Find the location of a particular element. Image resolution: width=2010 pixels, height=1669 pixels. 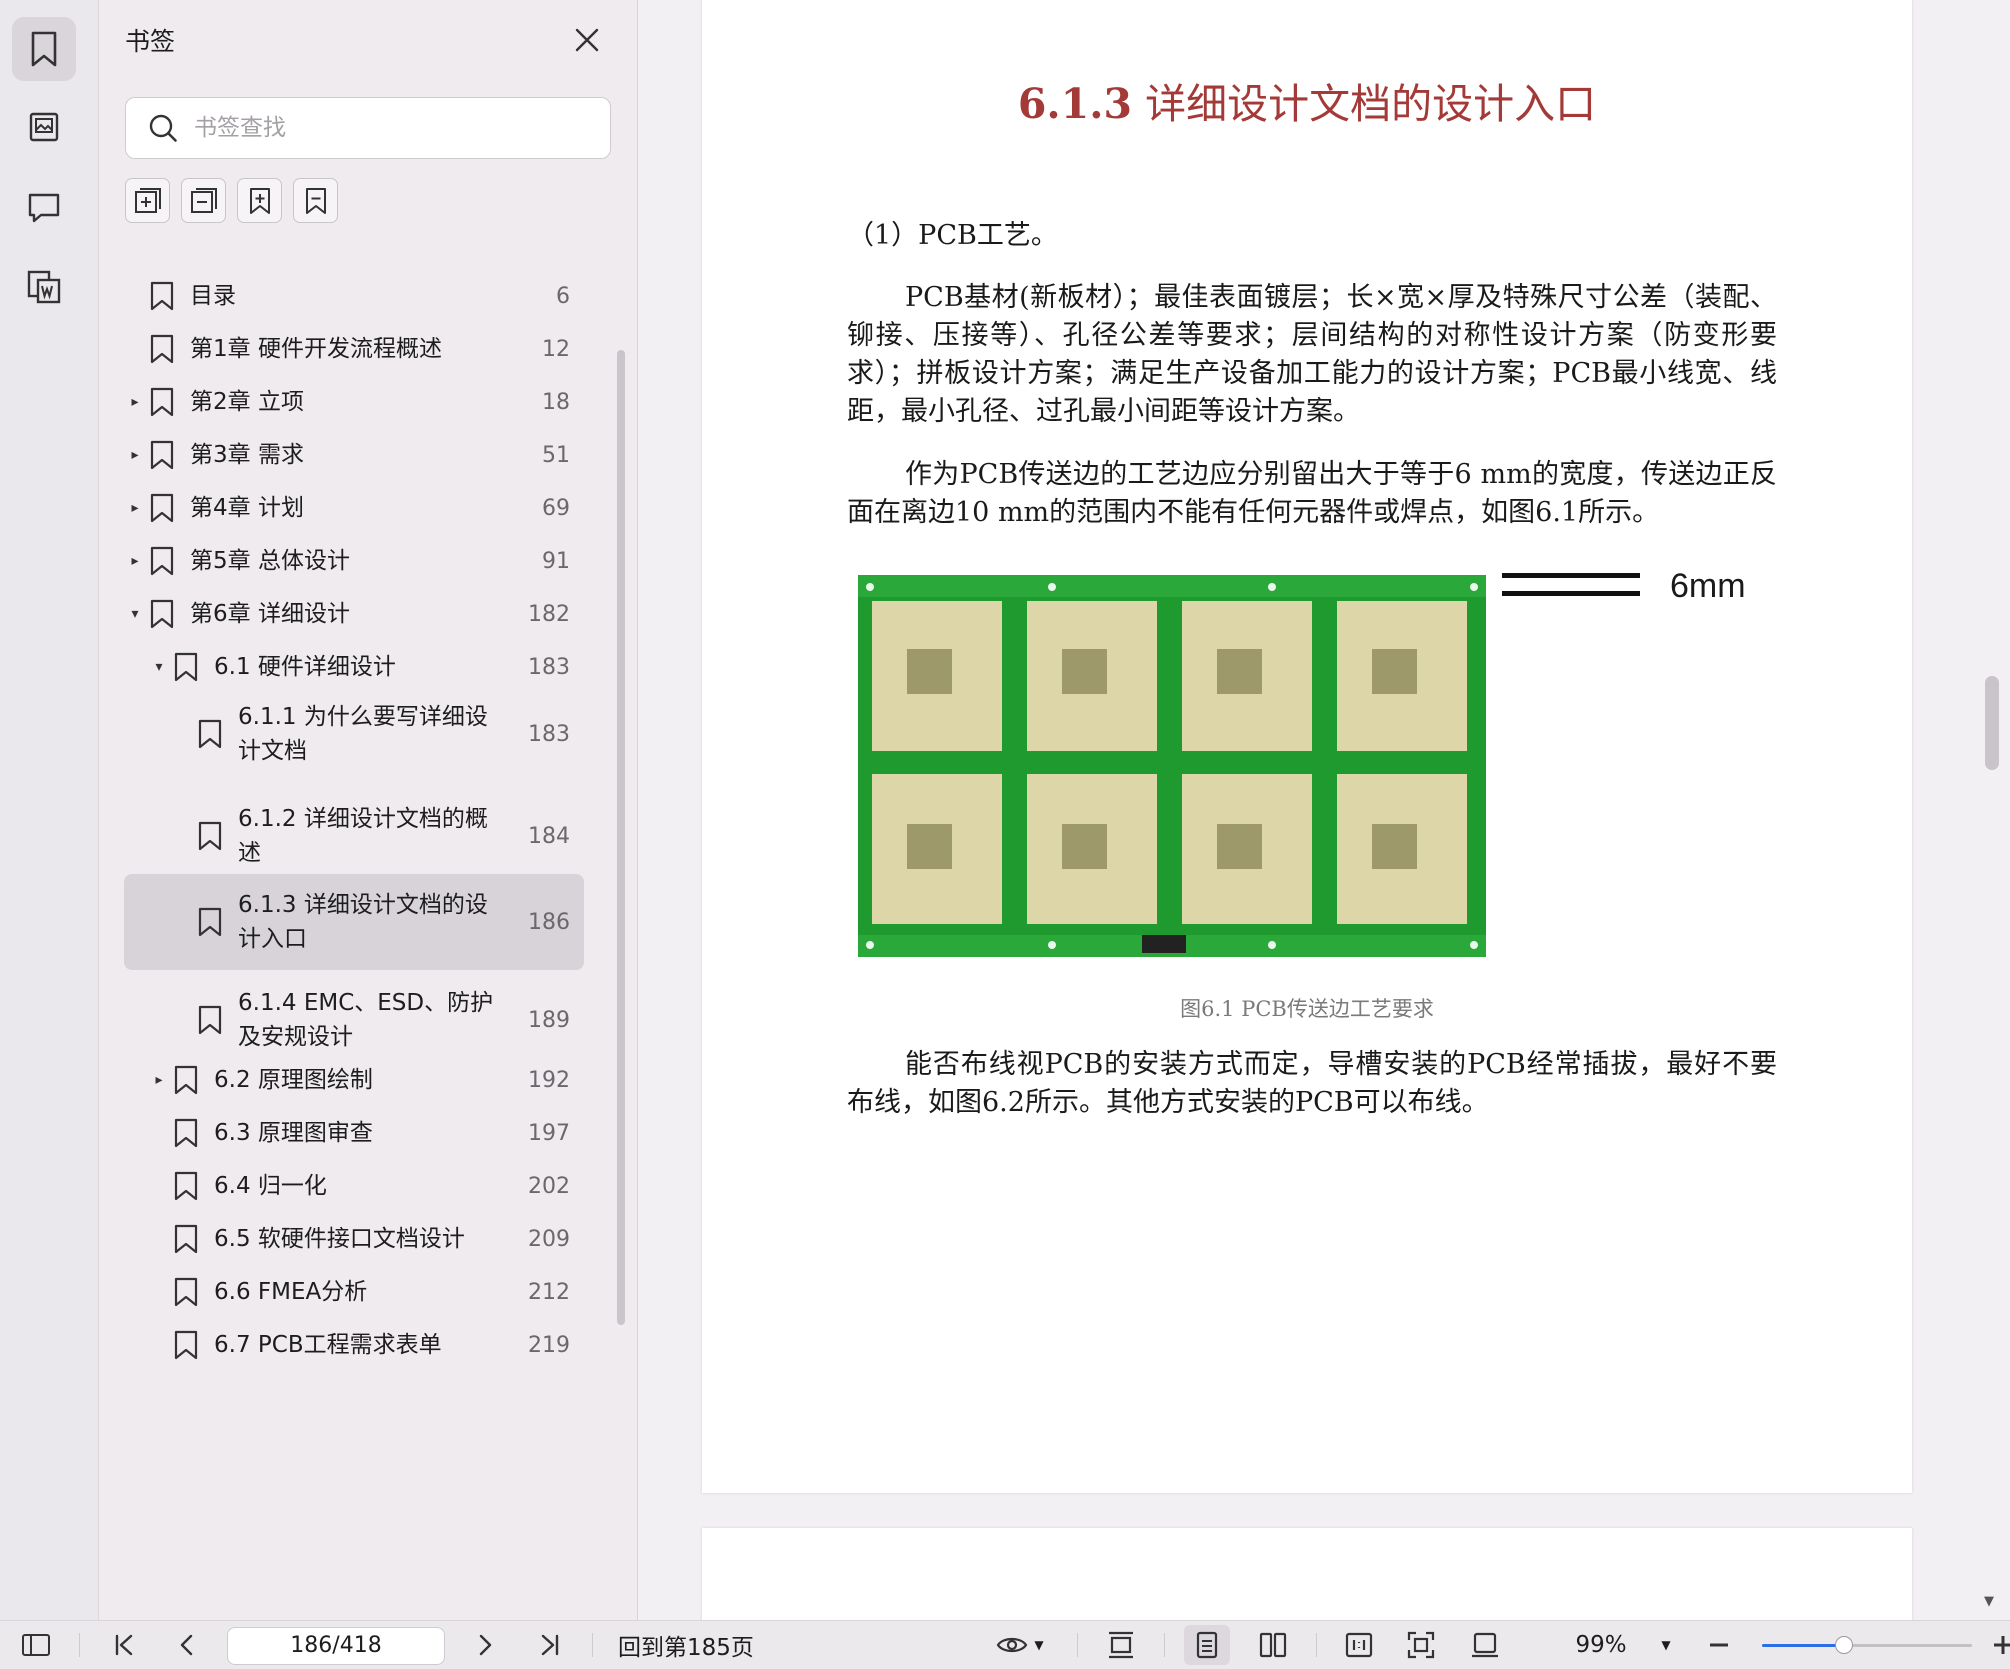

first-page-icon is located at coordinates (124, 1645).